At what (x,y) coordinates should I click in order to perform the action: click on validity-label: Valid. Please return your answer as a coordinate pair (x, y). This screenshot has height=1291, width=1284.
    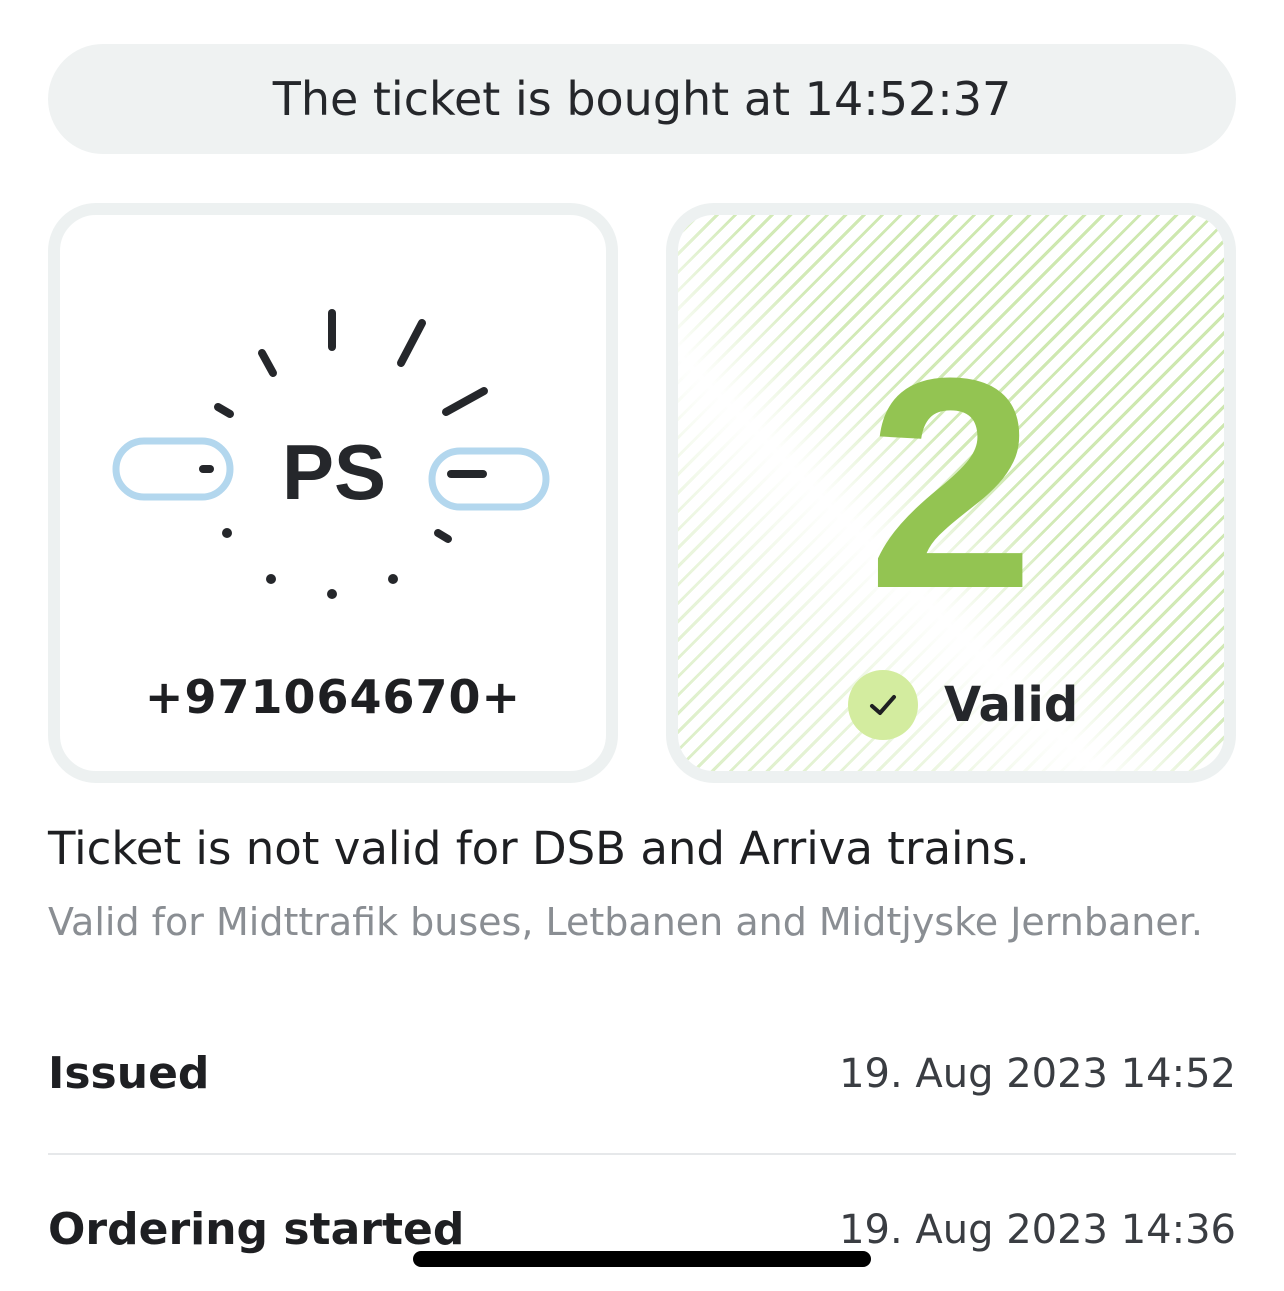
    Looking at the image, I should click on (1011, 705).